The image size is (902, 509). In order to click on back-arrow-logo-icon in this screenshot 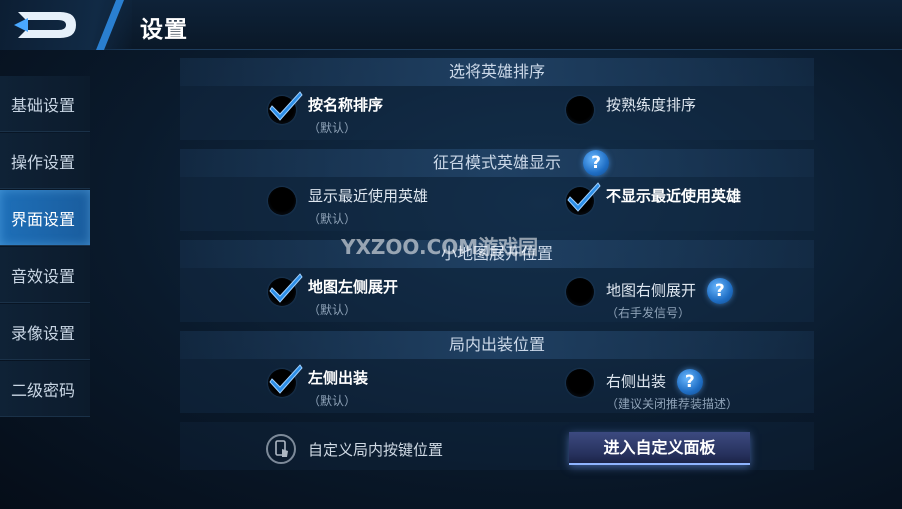, I will do `click(45, 25)`.